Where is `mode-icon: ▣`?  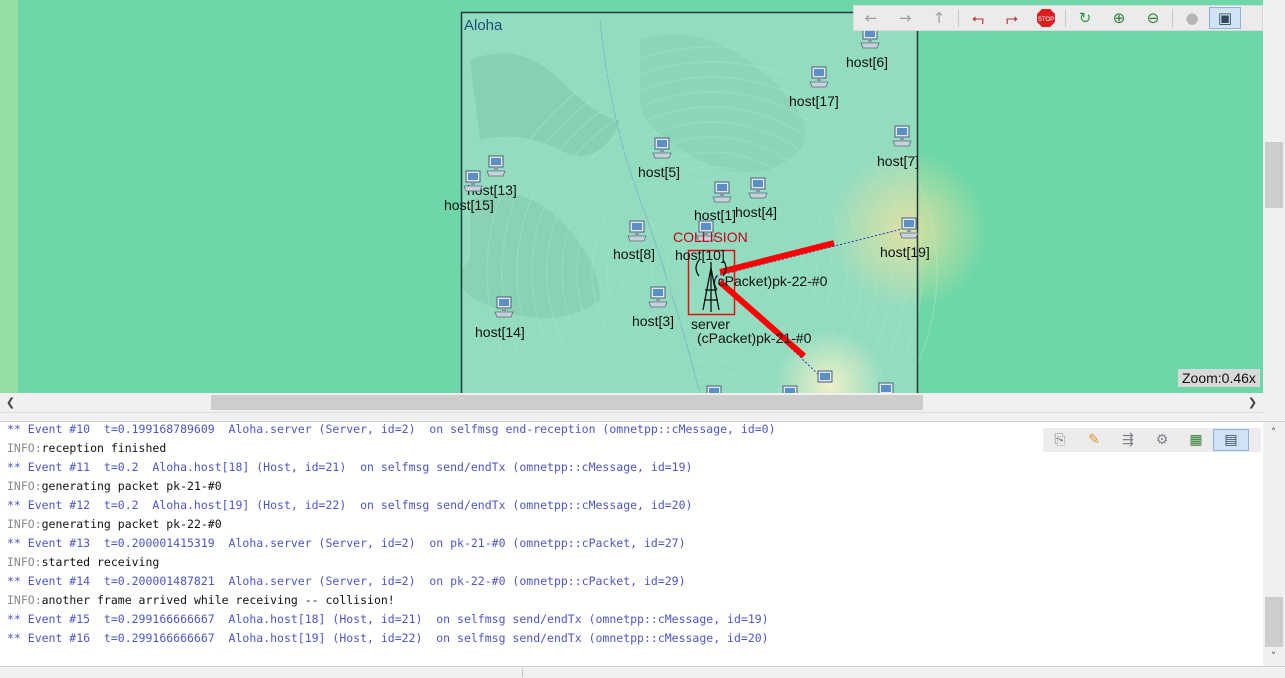 mode-icon: ▣ is located at coordinates (1225, 18).